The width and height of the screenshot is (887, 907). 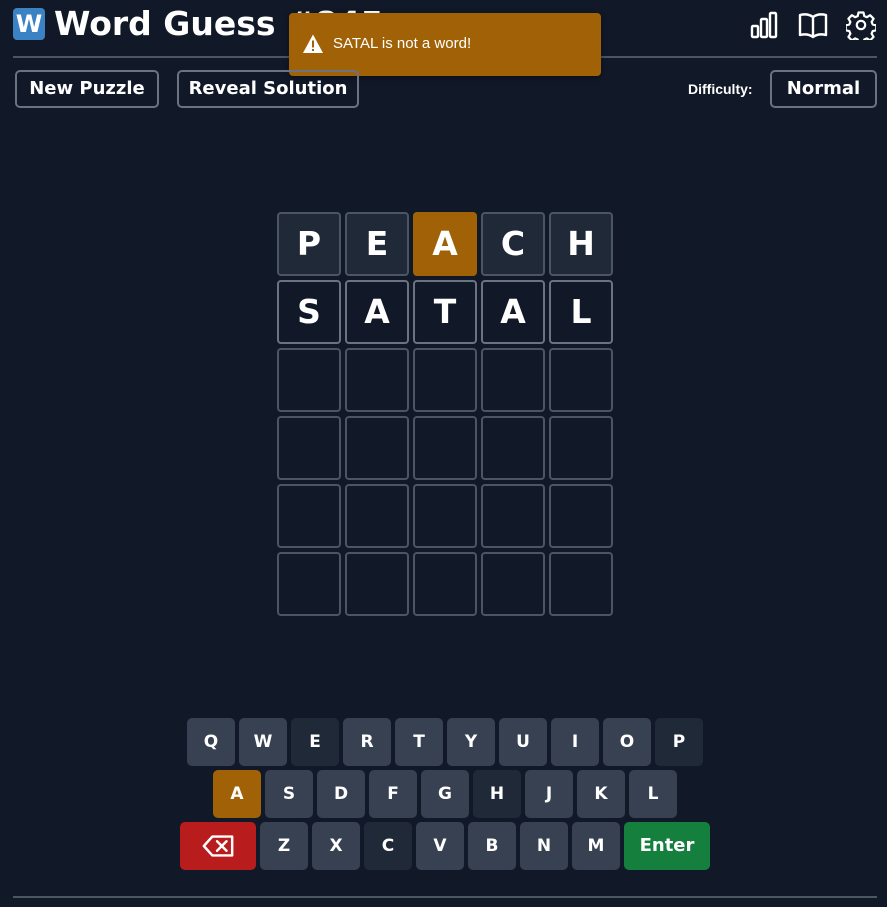 What do you see at coordinates (388, 846) in the screenshot?
I see `key-c: C` at bounding box center [388, 846].